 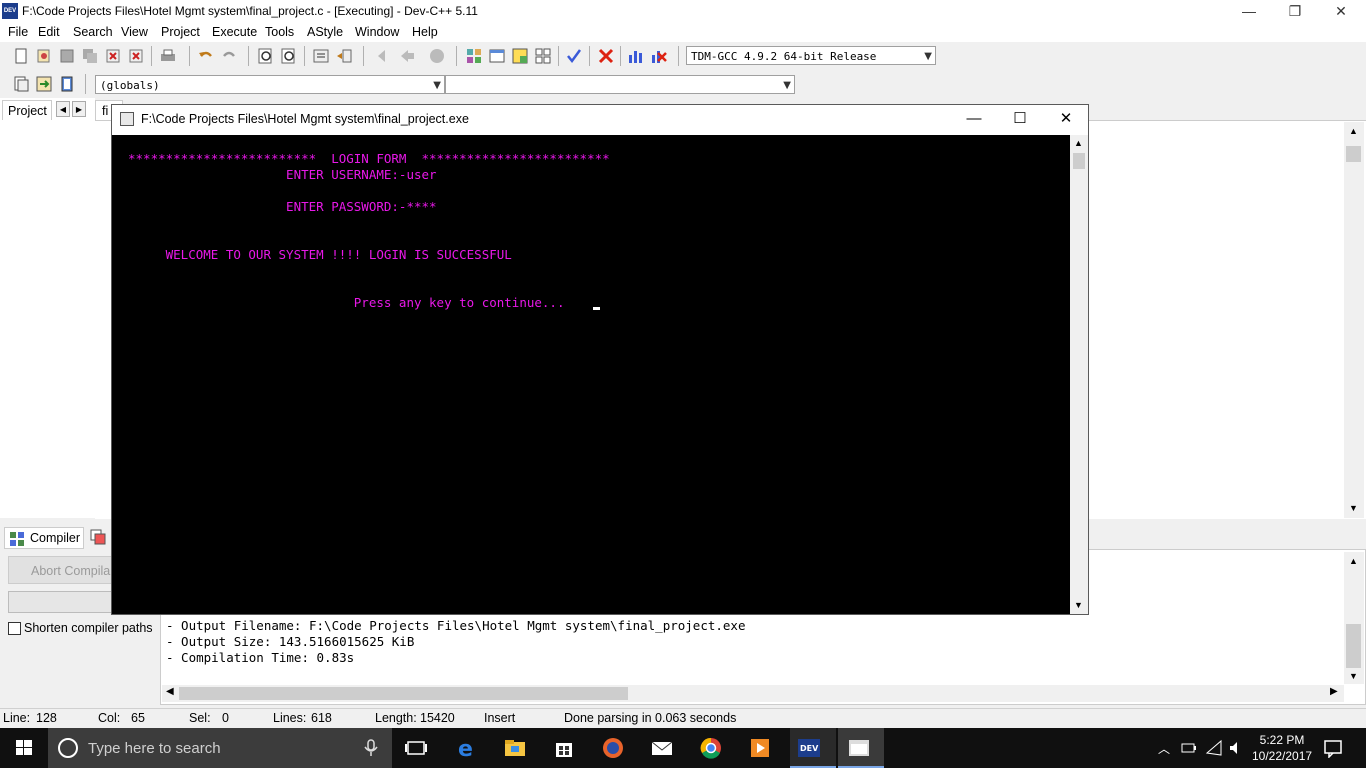 I want to click on restore-button: ❐, so click(x=1295, y=12).